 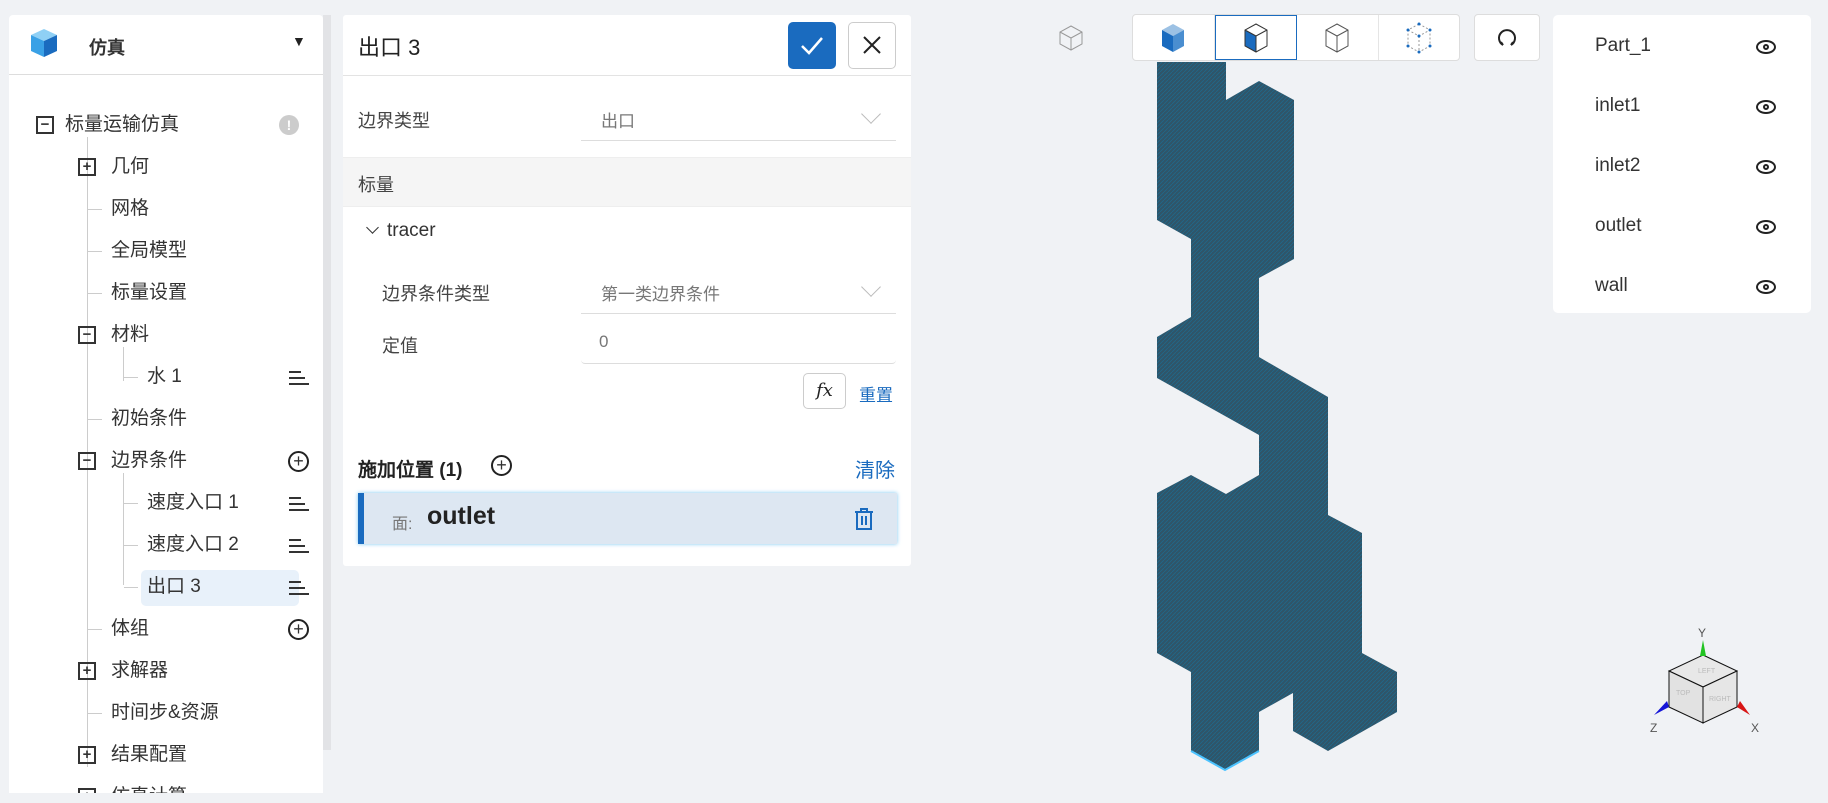 What do you see at coordinates (1611, 285) in the screenshot?
I see `part-name: wall` at bounding box center [1611, 285].